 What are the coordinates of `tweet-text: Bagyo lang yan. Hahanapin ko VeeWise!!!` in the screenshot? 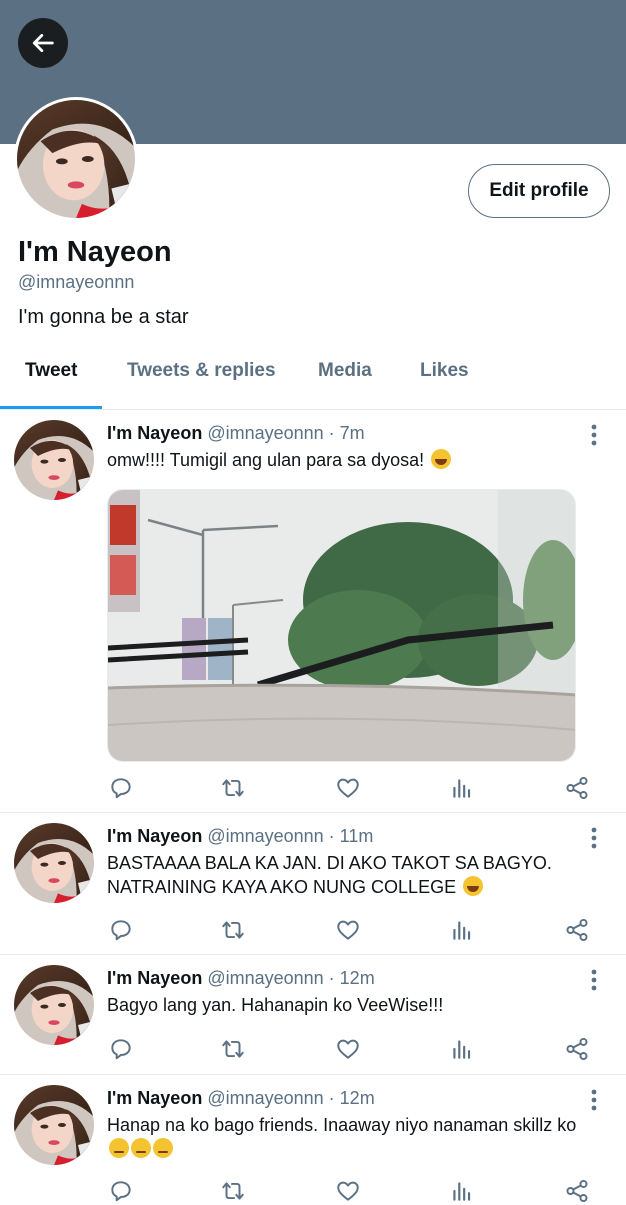 It's located at (275, 1005).